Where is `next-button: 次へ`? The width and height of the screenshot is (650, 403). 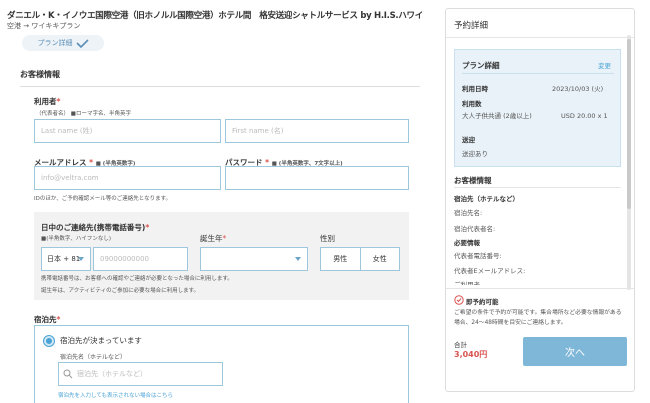 next-button: 次へ is located at coordinates (575, 351).